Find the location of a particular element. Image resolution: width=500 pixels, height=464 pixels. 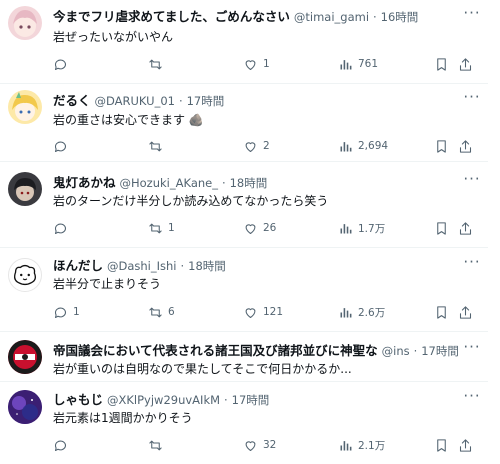

views-button: 2.1万 is located at coordinates (361, 445).